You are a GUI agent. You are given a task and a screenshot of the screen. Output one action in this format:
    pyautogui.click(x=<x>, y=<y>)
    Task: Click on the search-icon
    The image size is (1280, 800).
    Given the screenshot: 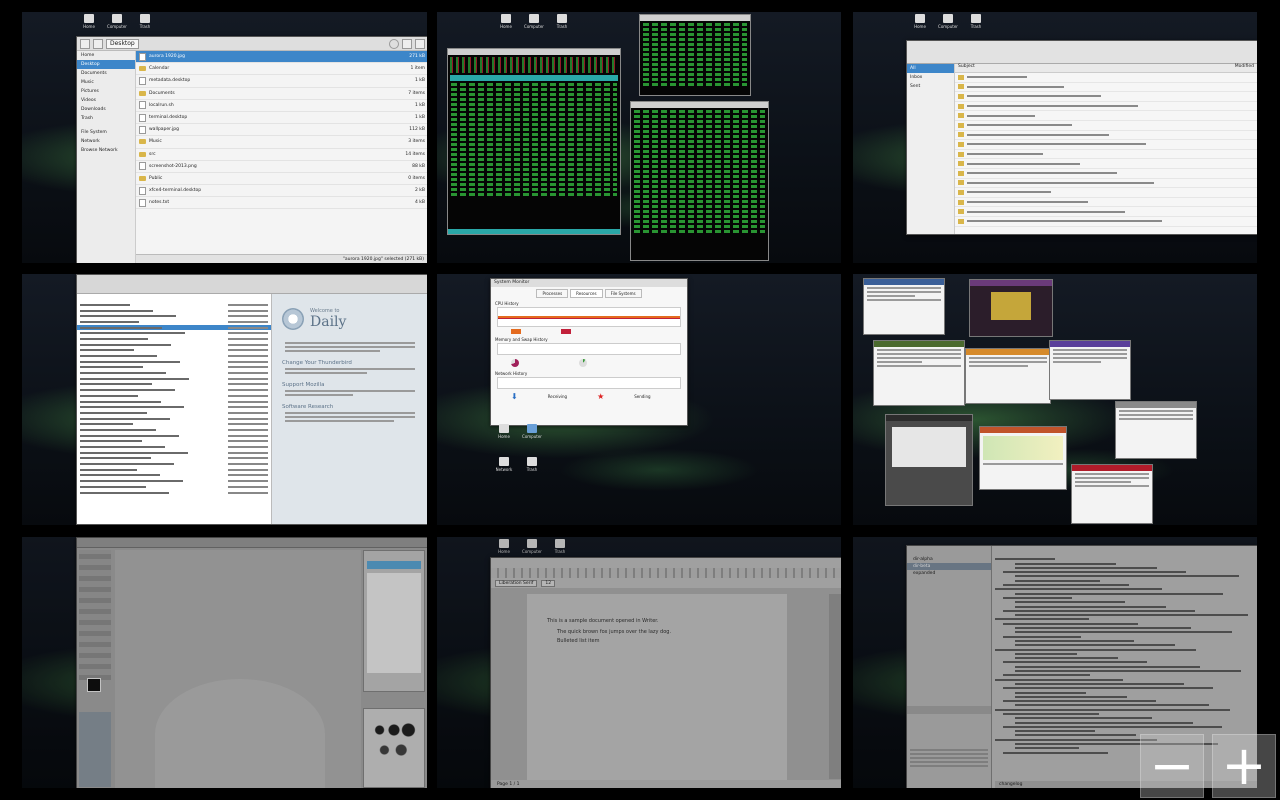 What is the action you would take?
    pyautogui.click(x=394, y=43)
    